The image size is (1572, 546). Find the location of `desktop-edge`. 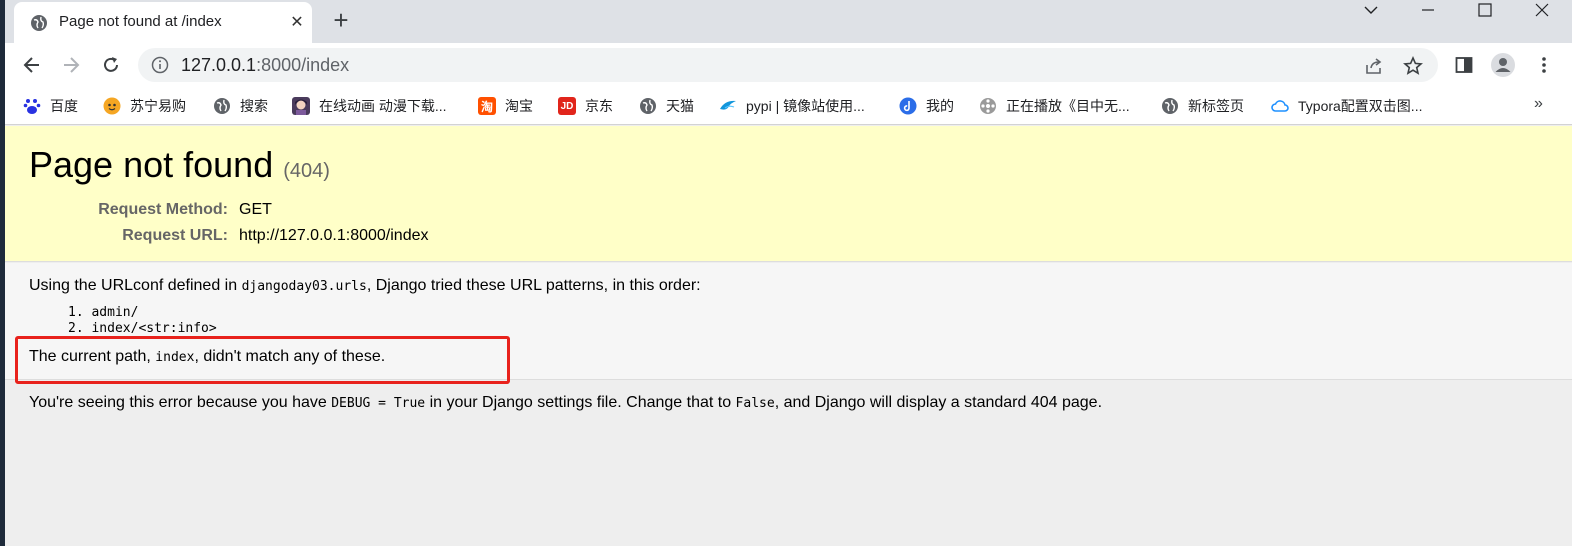

desktop-edge is located at coordinates (2, 273).